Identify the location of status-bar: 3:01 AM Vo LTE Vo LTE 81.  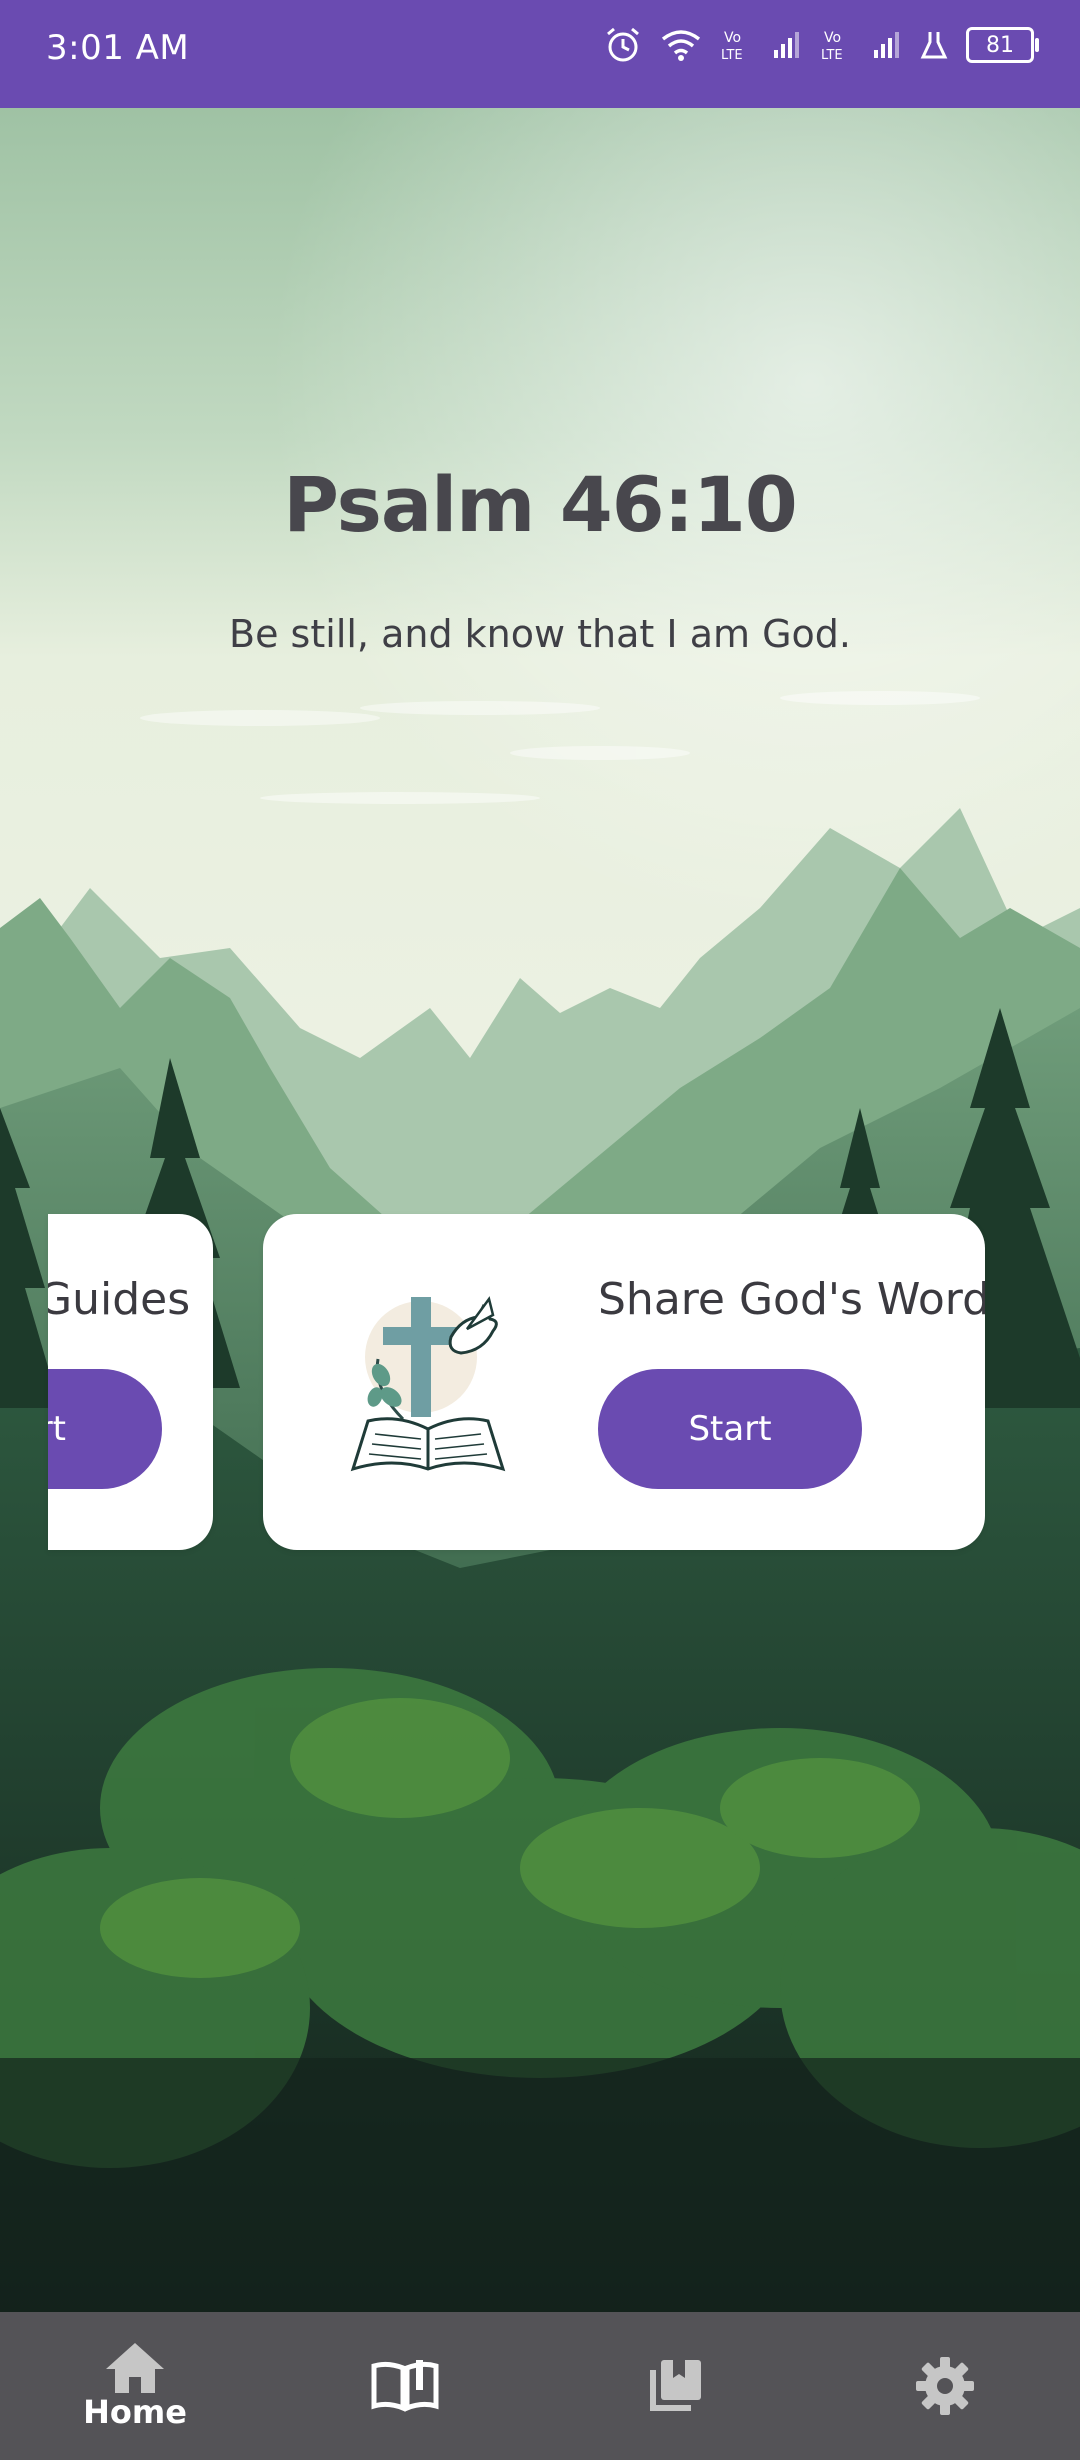
(540, 54).